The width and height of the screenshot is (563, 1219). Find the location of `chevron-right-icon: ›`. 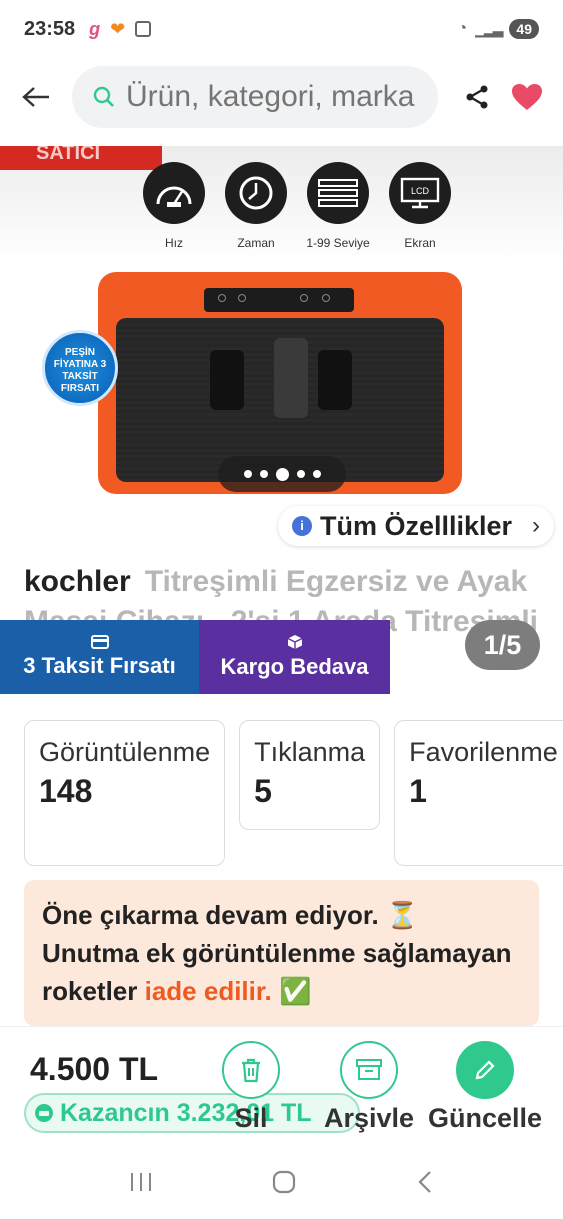

chevron-right-icon: › is located at coordinates (536, 525).